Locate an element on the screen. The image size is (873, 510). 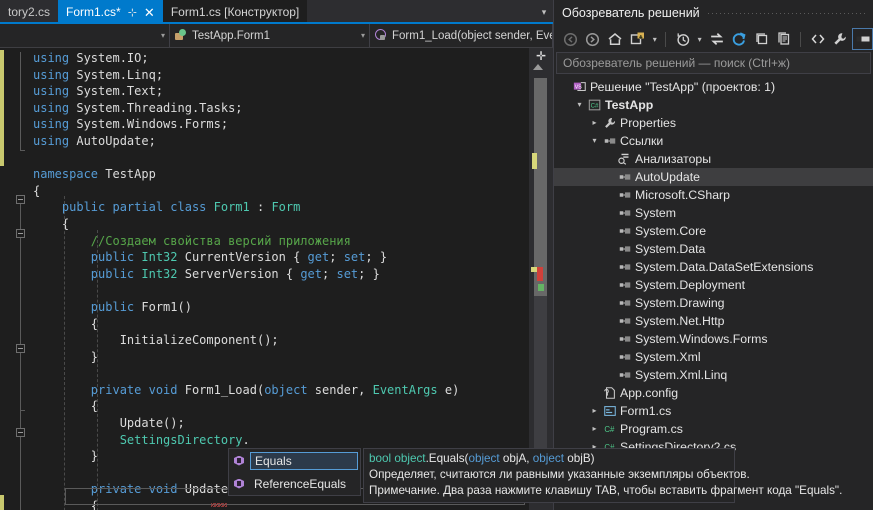
tab-tory2: tory2.cs is located at coordinates (29, 12).